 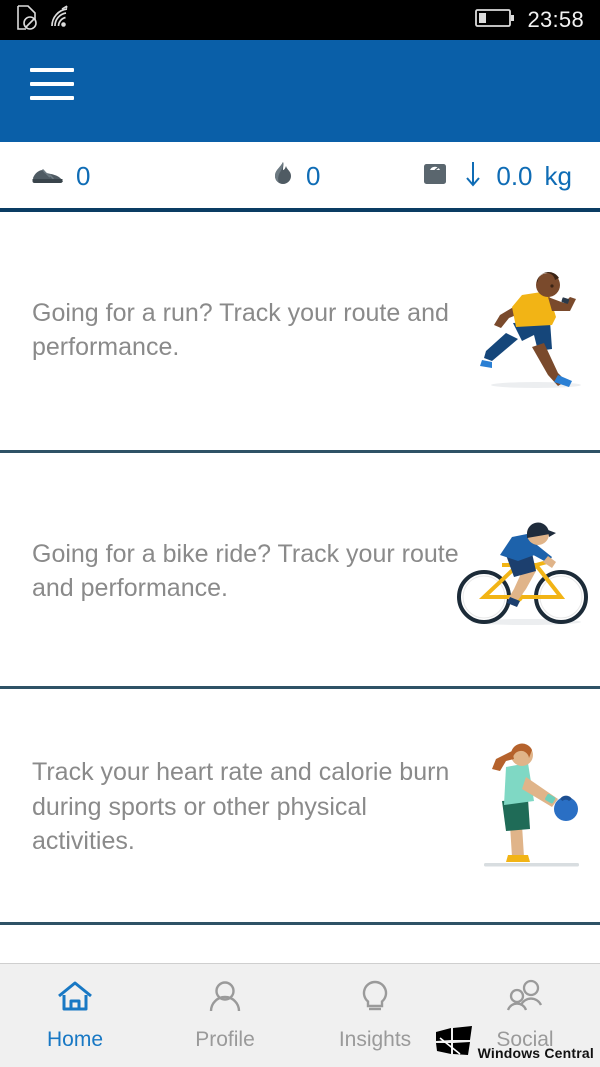 What do you see at coordinates (300, 91) in the screenshot?
I see `app-bar` at bounding box center [300, 91].